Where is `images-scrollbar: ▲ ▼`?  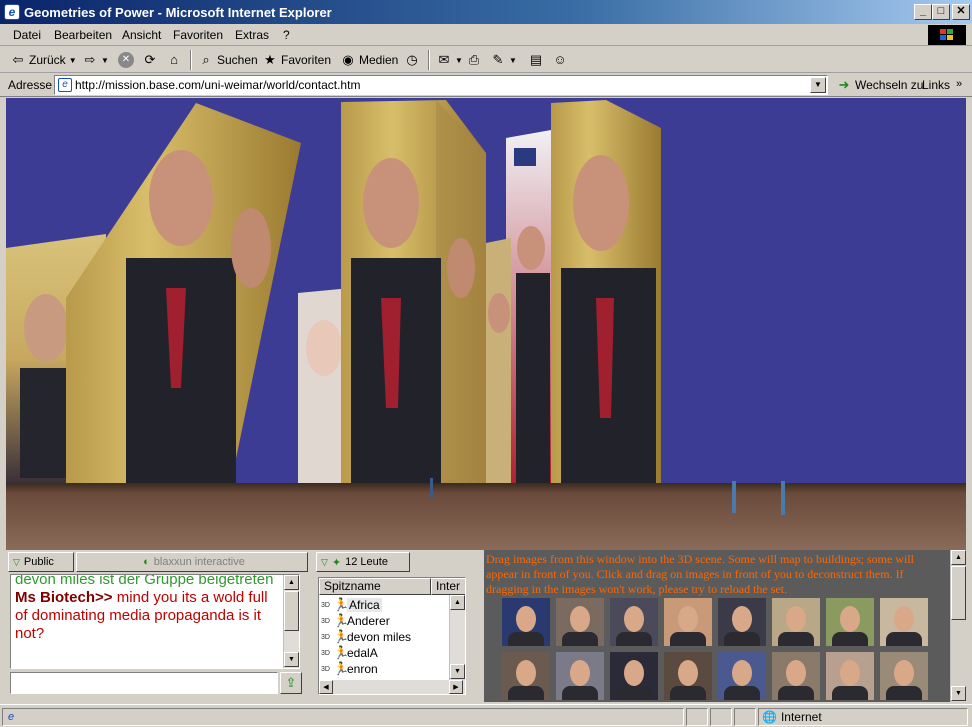
images-scrollbar: ▲ ▼ is located at coordinates (958, 626).